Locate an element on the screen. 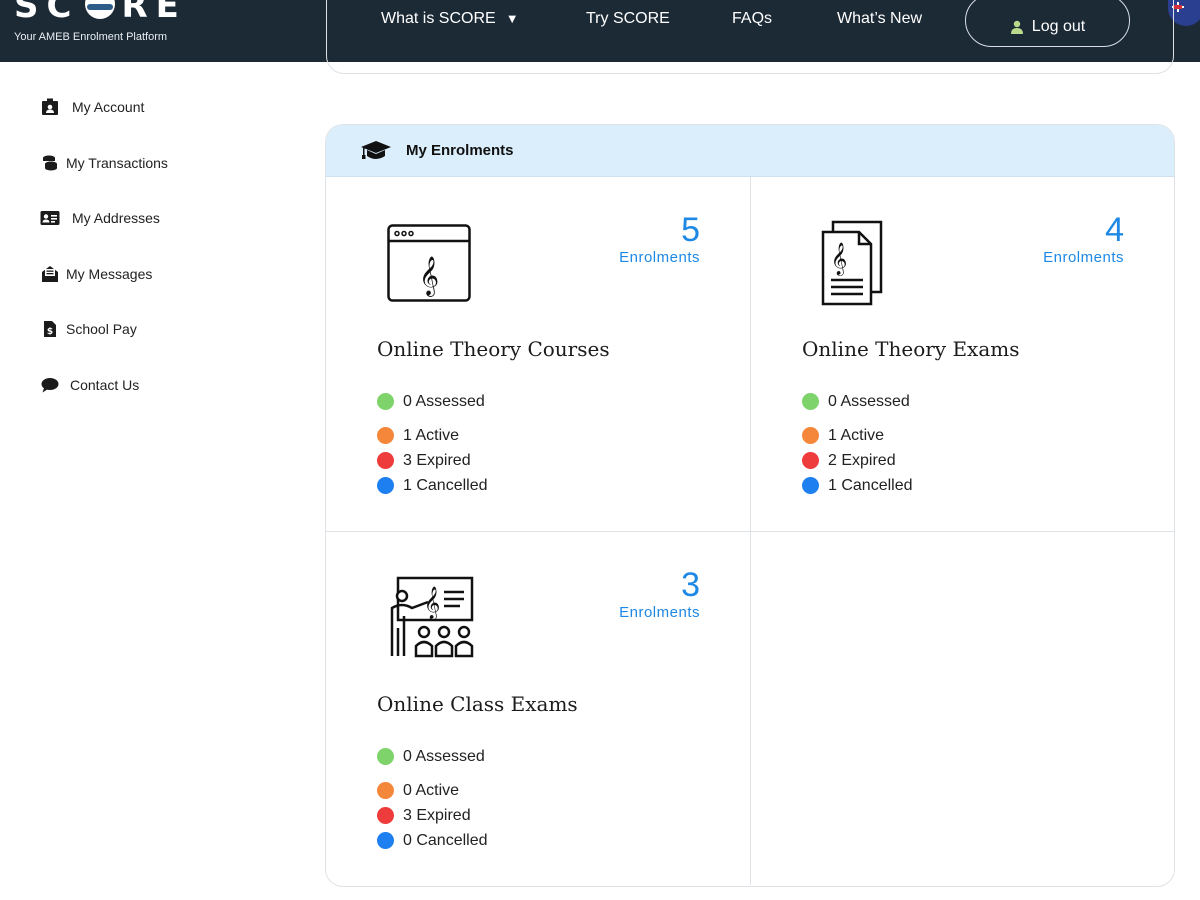 The height and width of the screenshot is (900, 1200). sidebar-item-my-addresses: My Addresses is located at coordinates (100, 218).